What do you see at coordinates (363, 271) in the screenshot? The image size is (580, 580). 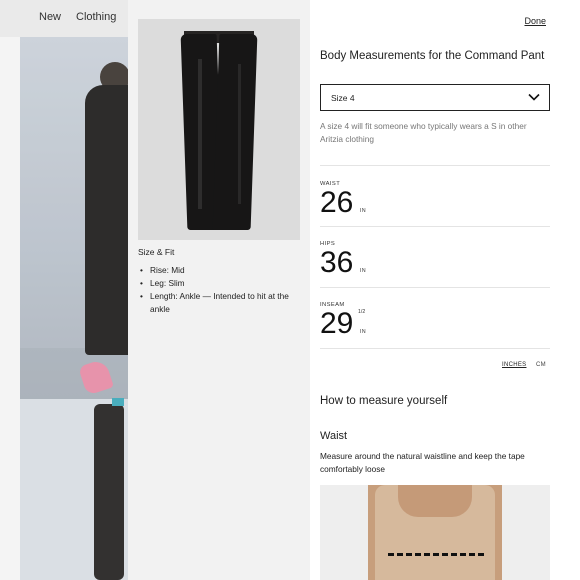 I see `hips-unit: IN` at bounding box center [363, 271].